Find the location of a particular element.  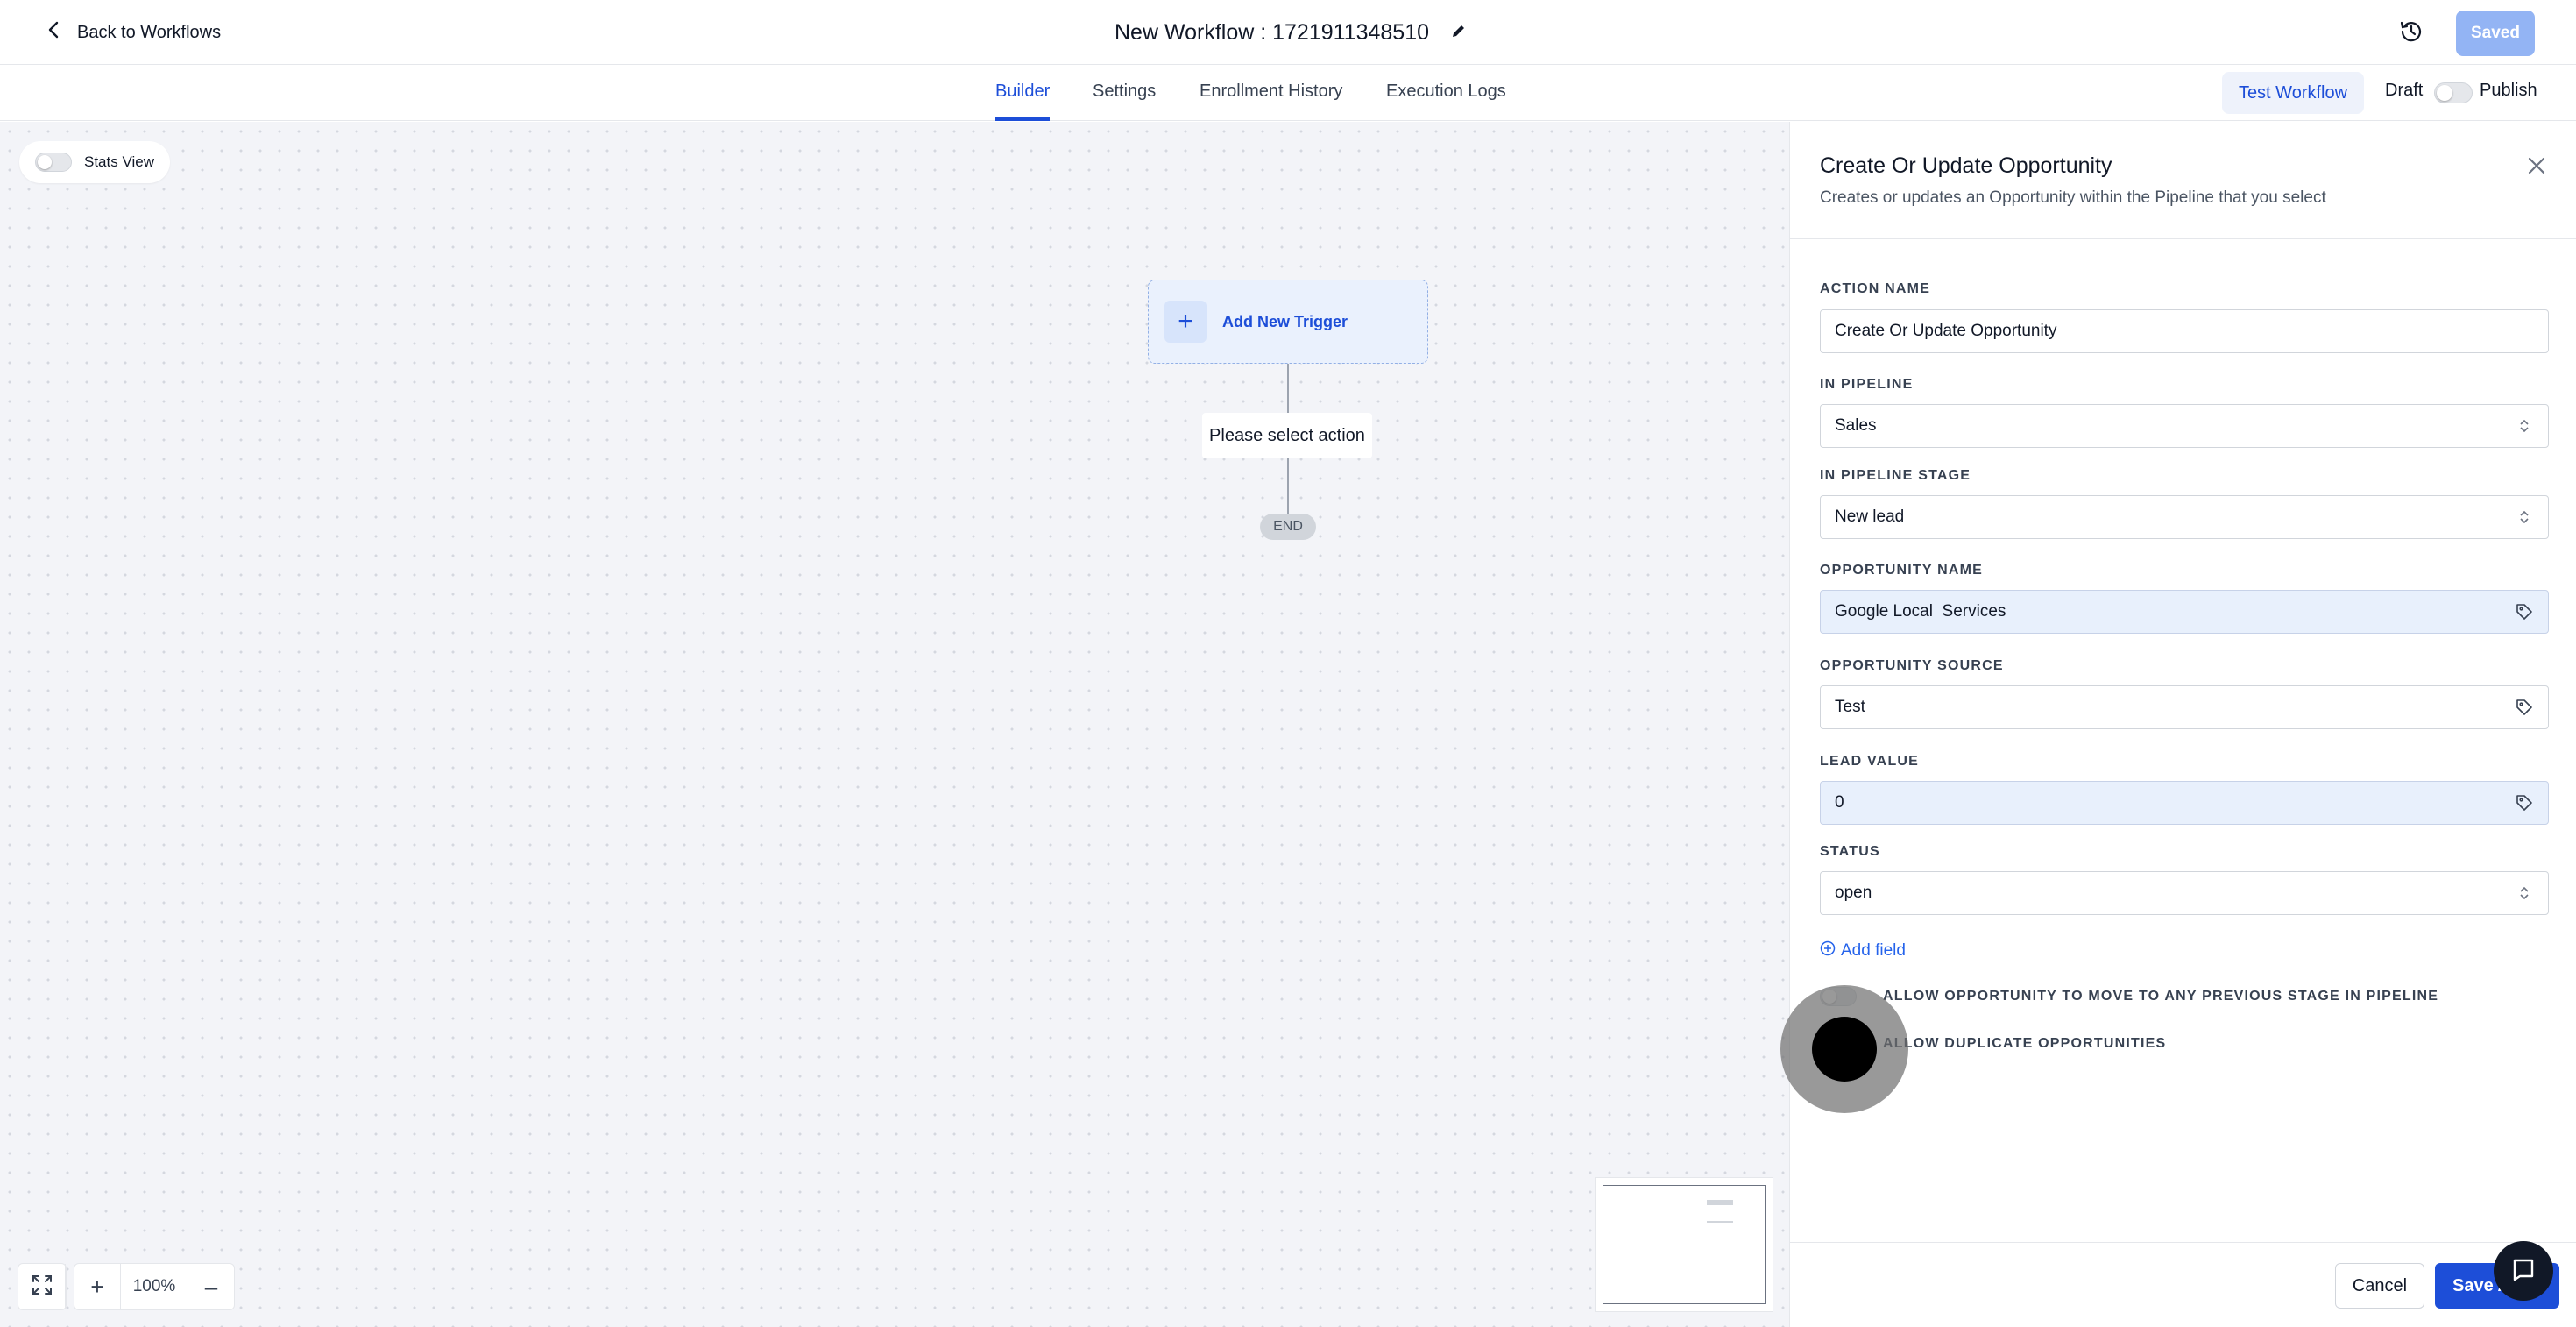

expand-icon is located at coordinates (42, 1287).